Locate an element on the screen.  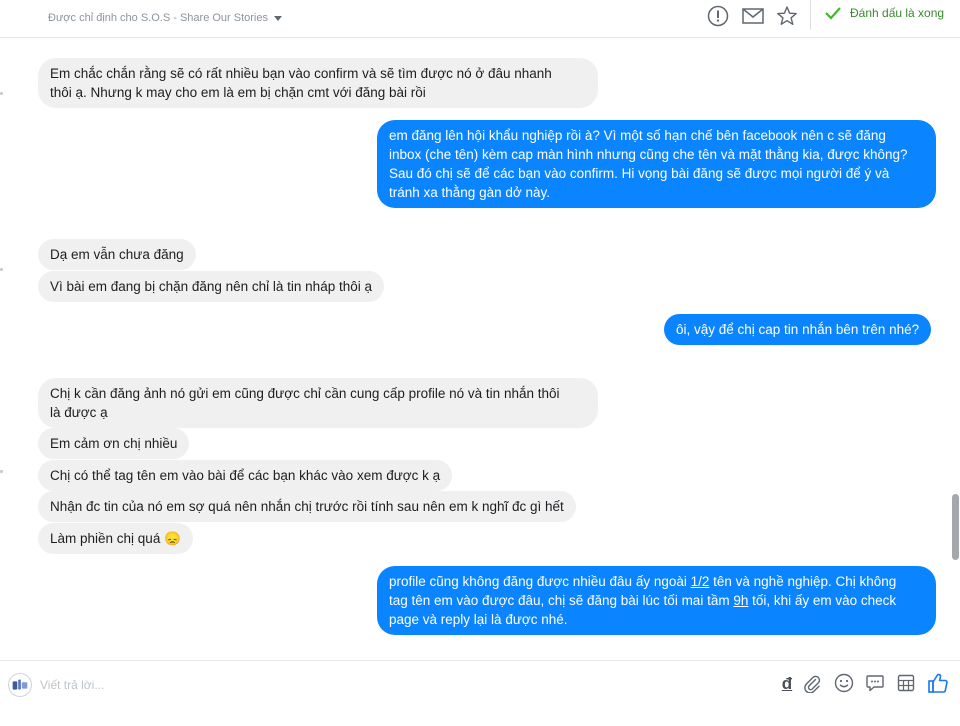
message-text: Em cảm ơn chị nhiều is located at coordinates (114, 443).